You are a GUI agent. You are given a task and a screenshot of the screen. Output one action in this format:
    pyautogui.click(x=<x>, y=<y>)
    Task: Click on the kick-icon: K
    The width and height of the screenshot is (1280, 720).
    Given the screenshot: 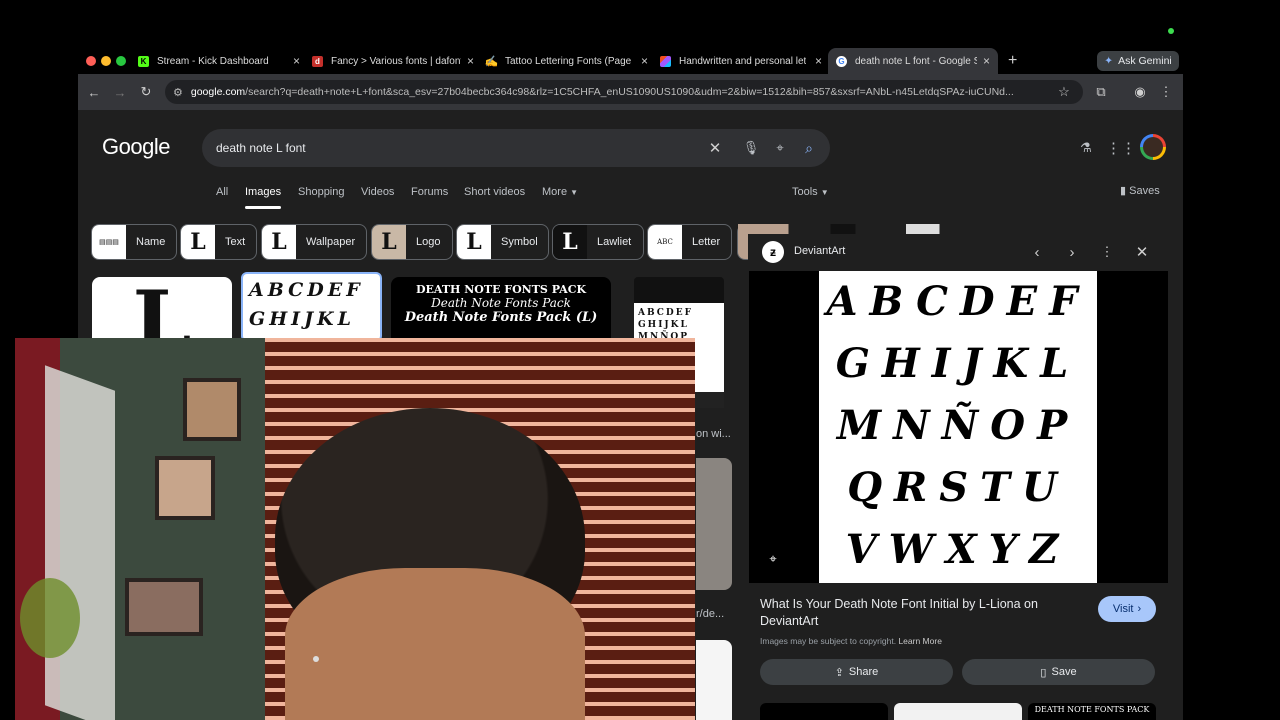 What is the action you would take?
    pyautogui.click(x=143, y=61)
    